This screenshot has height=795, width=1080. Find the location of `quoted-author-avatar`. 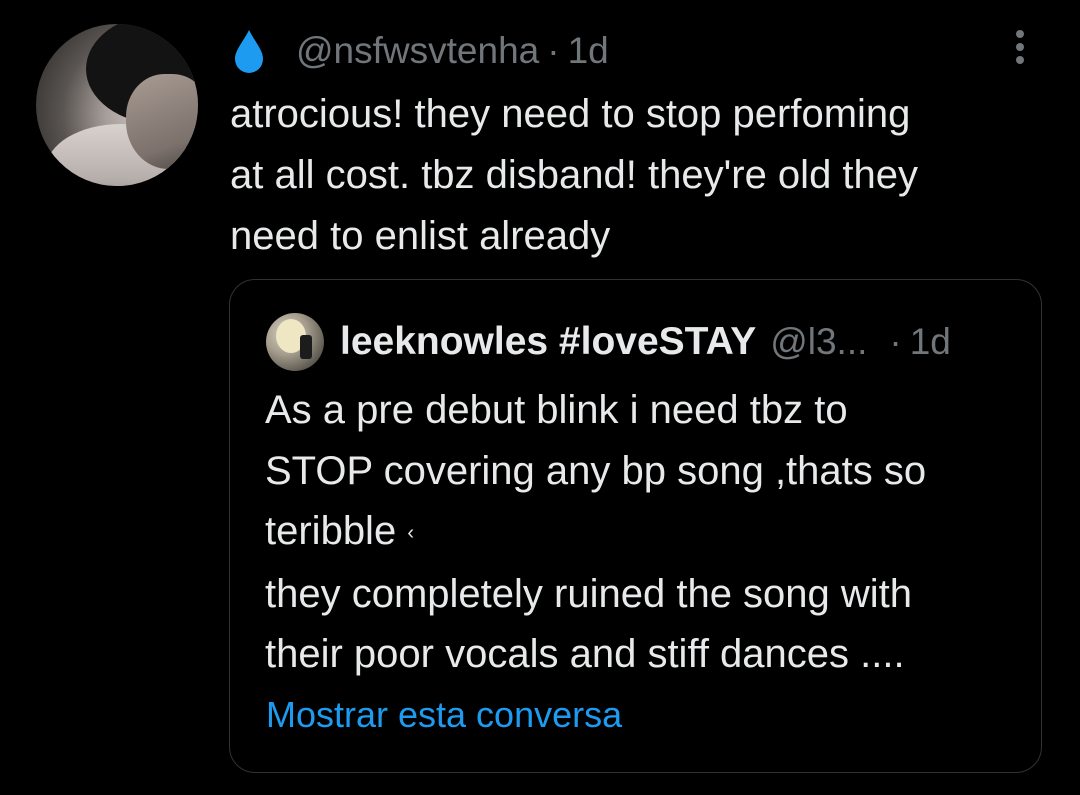

quoted-author-avatar is located at coordinates (295, 342).